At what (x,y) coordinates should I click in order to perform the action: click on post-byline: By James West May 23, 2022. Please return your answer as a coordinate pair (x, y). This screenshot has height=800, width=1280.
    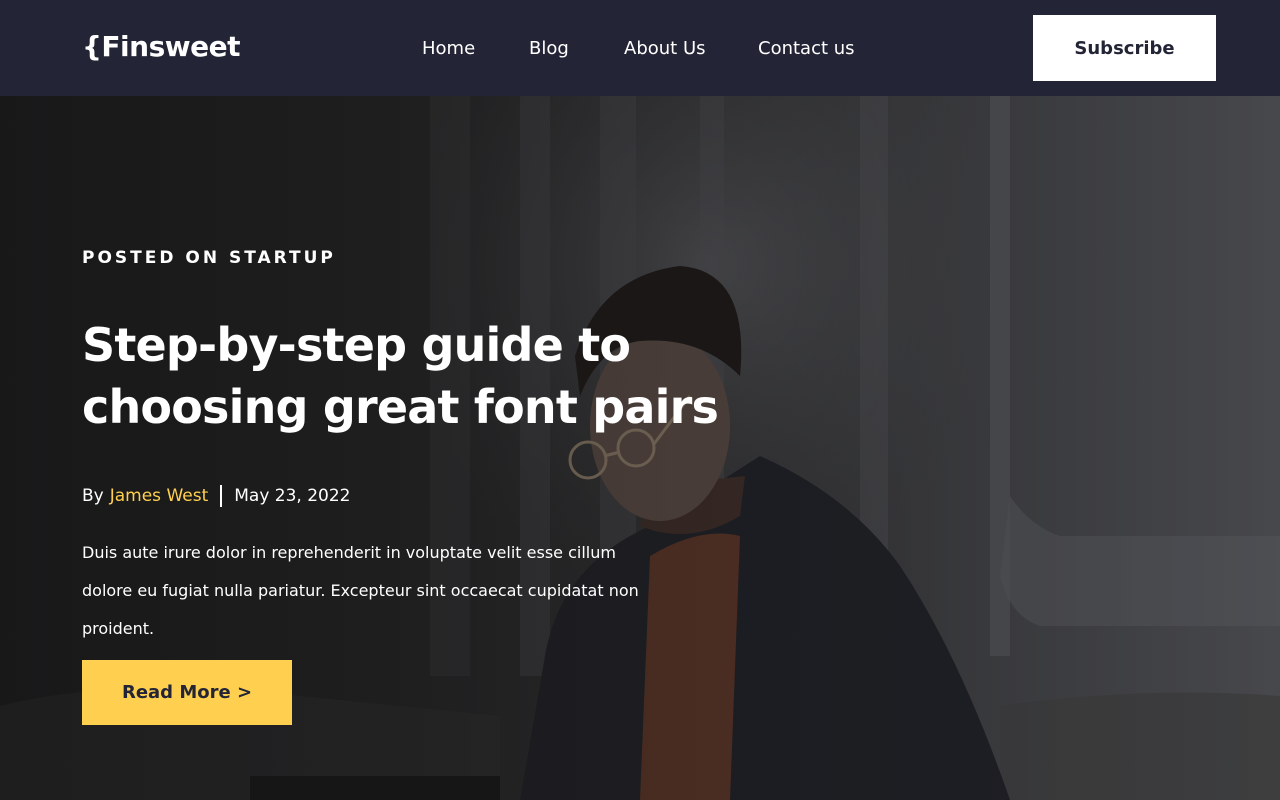
    Looking at the image, I should click on (216, 496).